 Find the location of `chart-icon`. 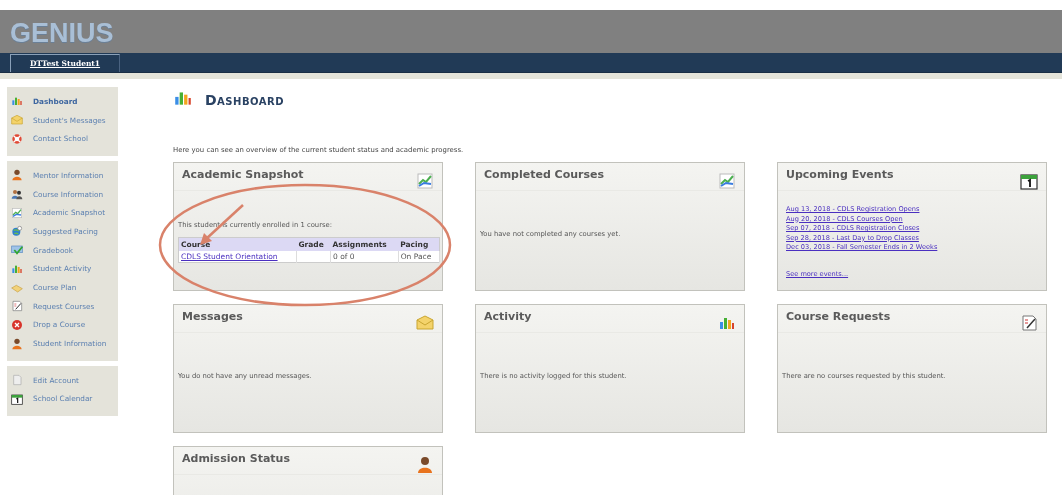

chart-icon is located at coordinates (17, 101).